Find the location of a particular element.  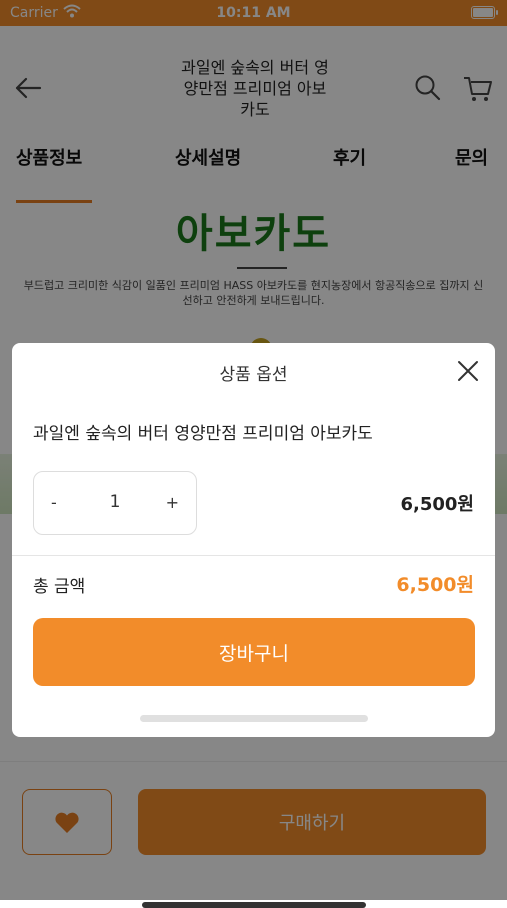

increase-button: + is located at coordinates (172, 502).